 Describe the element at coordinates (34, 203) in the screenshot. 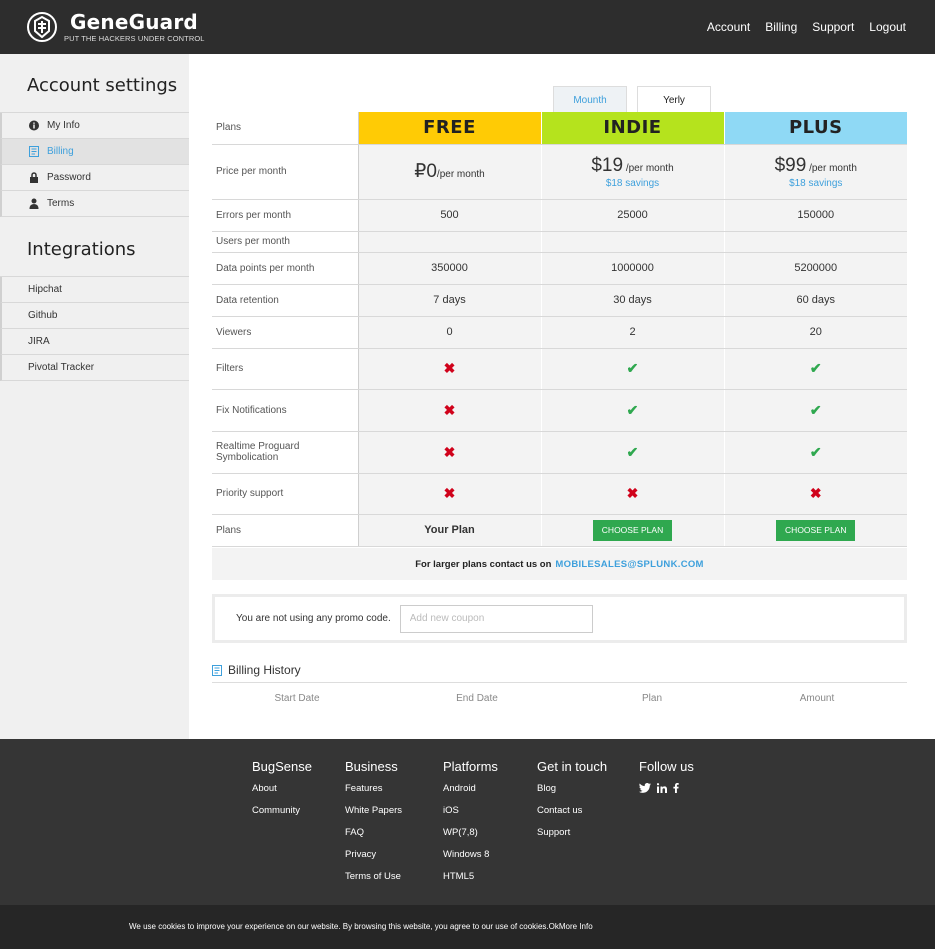

I see `user-icon` at that location.